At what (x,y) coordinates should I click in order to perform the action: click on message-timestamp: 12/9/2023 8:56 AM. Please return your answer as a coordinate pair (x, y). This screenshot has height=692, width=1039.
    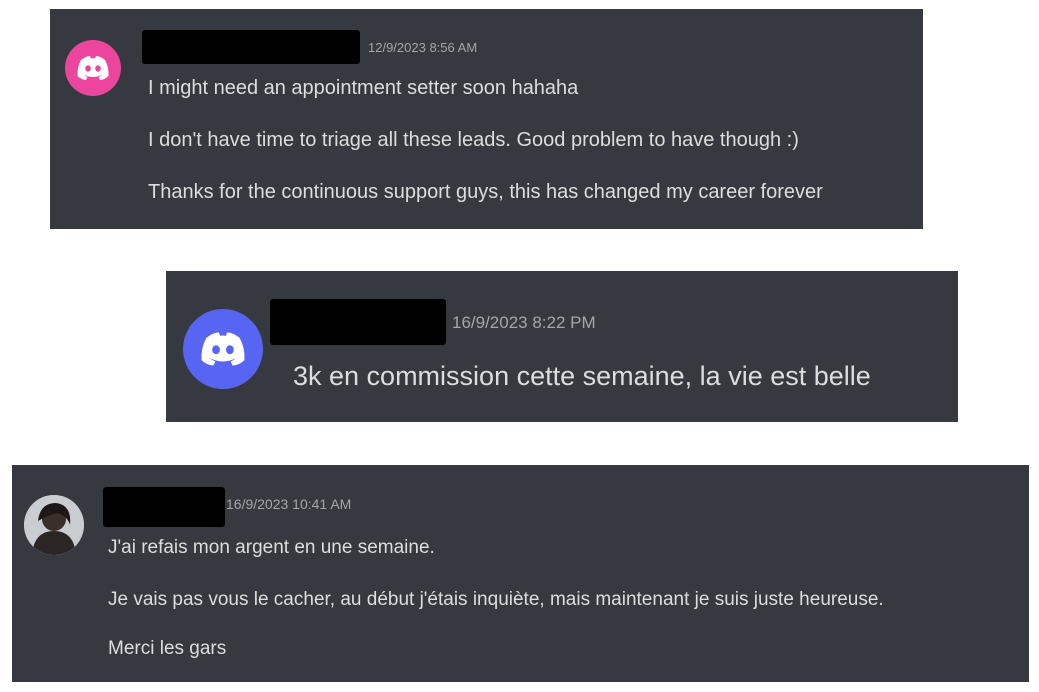
    Looking at the image, I should click on (423, 47).